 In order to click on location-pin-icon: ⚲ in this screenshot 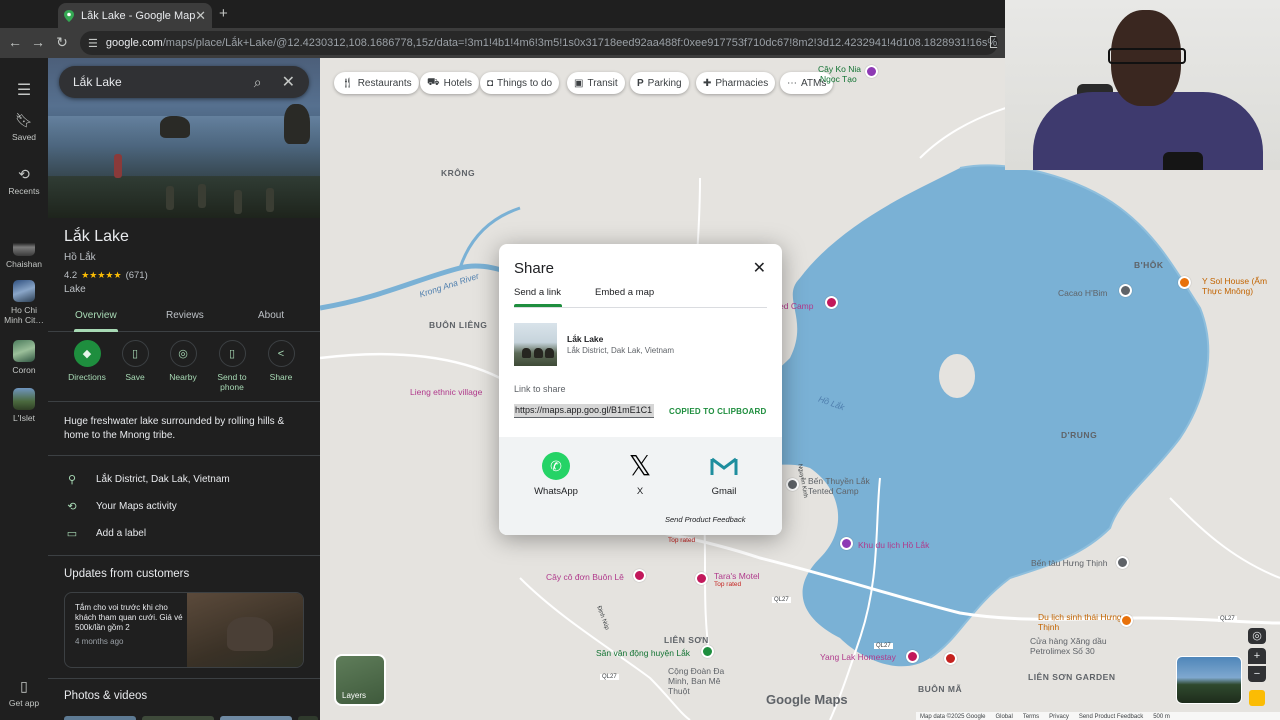, I will do `click(72, 480)`.